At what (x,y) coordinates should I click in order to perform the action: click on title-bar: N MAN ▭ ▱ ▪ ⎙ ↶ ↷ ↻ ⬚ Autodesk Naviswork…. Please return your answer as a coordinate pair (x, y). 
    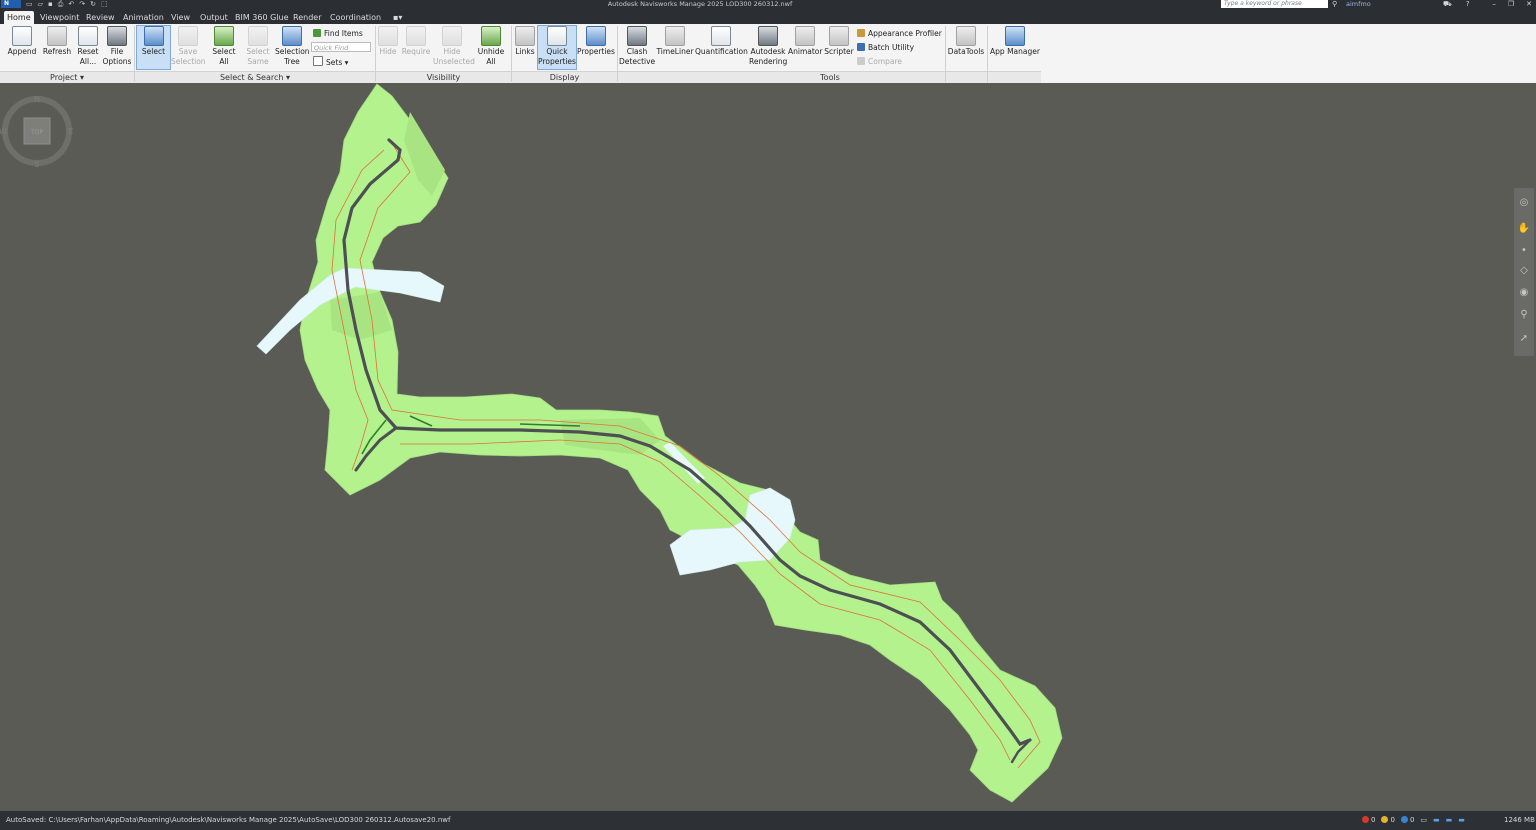
    Looking at the image, I should click on (768, 7).